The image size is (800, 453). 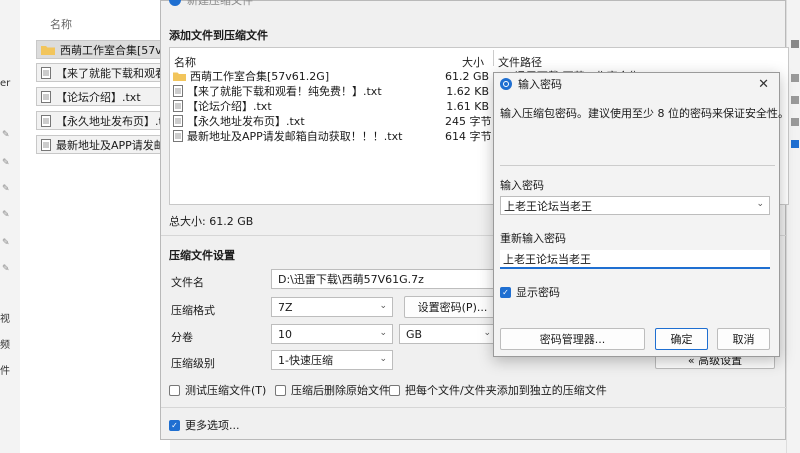 What do you see at coordinates (467, 91) in the screenshot?
I see `file-size: 1.62 KB` at bounding box center [467, 91].